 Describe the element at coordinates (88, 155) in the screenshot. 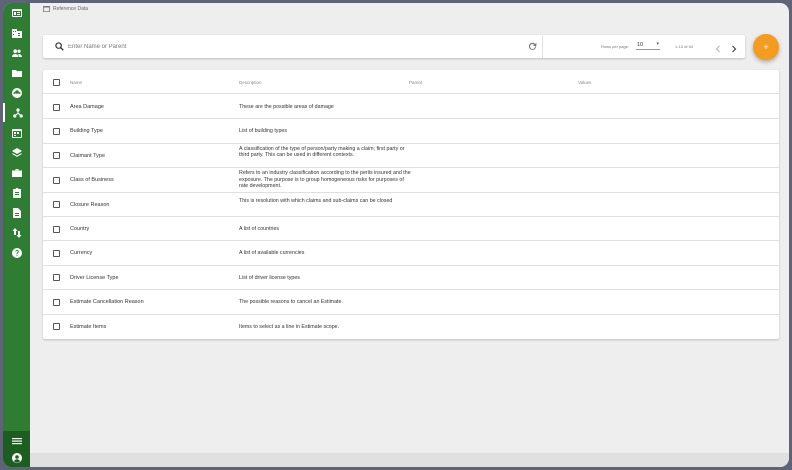

I see `cell-name: Claimant Type` at that location.